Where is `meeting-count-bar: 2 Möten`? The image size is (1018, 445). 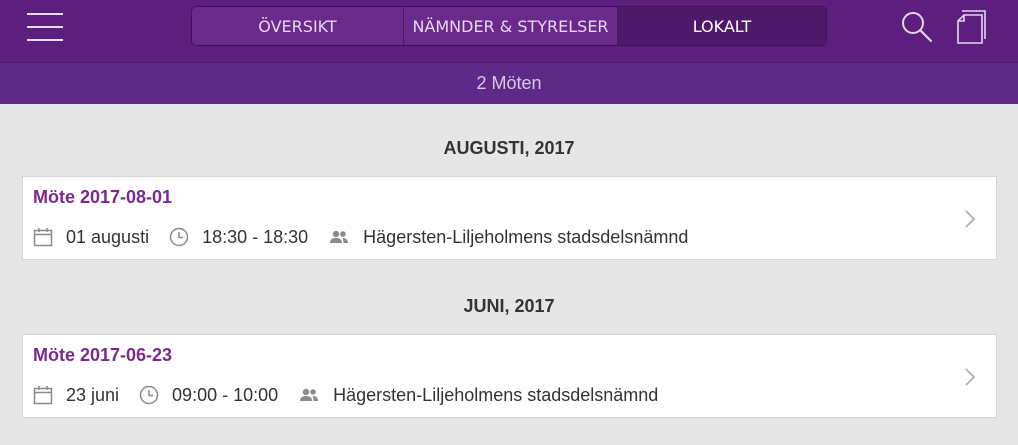
meeting-count-bar: 2 Möten is located at coordinates (509, 83).